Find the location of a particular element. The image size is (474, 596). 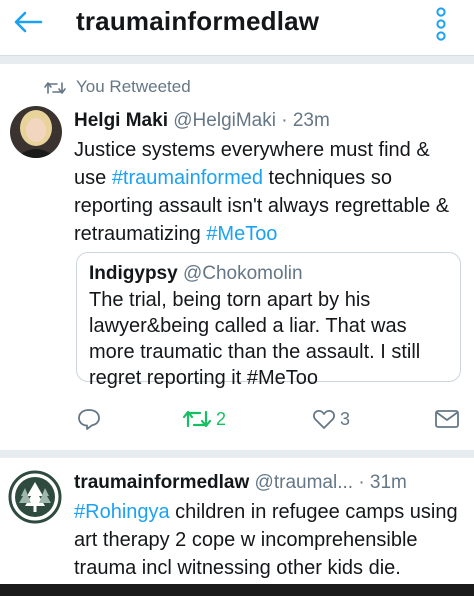

quote-author-line: Indigypsy @Chokomolin is located at coordinates (196, 274).